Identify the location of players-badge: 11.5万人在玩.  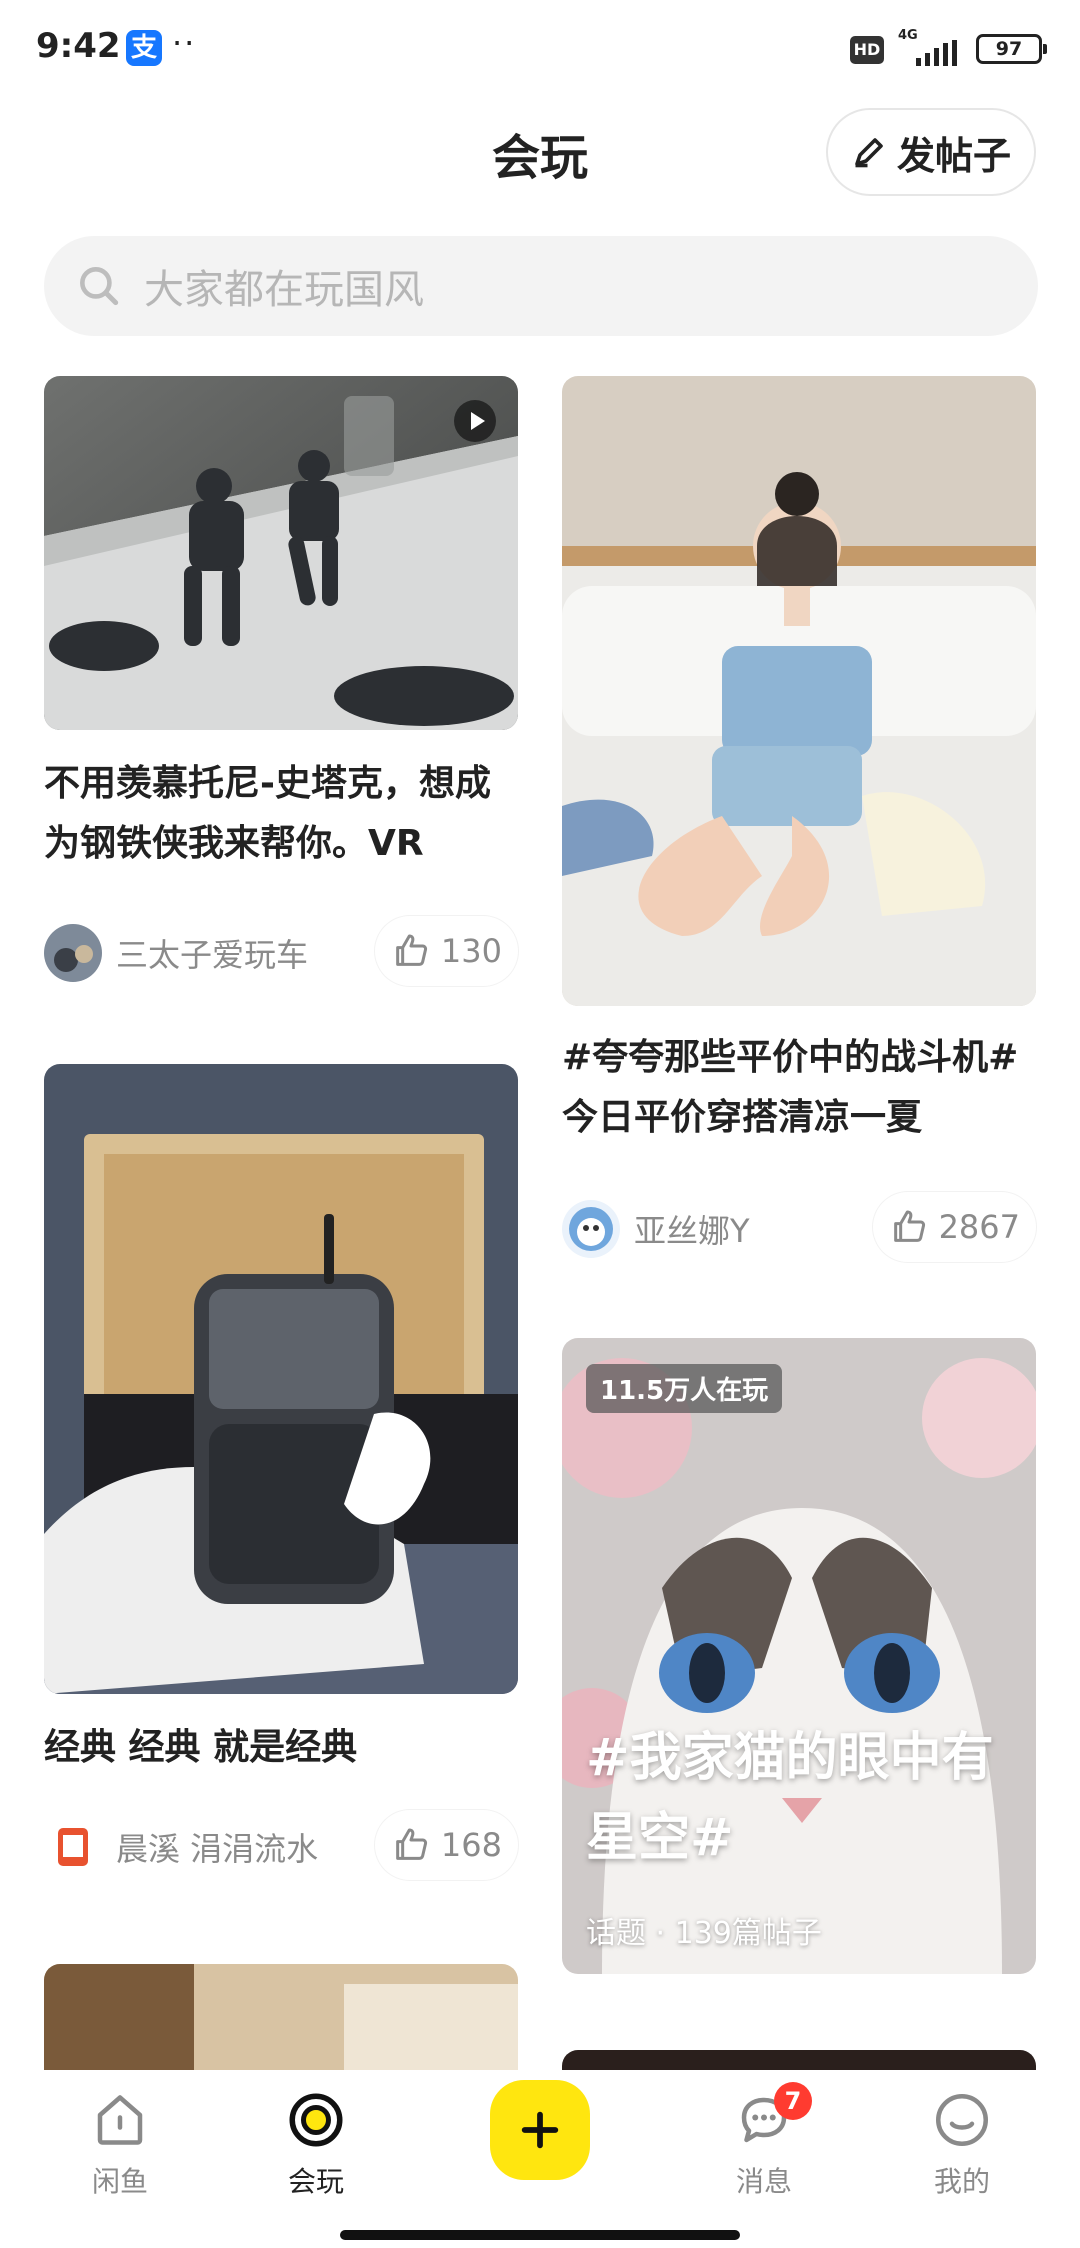
(684, 1388).